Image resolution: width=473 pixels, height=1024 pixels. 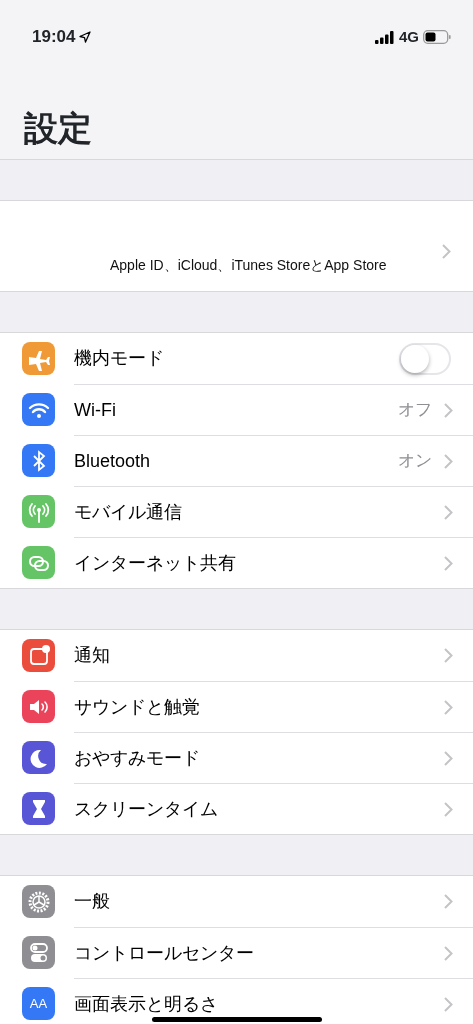 I want to click on row-label: おやすみモード, so click(x=137, y=758).